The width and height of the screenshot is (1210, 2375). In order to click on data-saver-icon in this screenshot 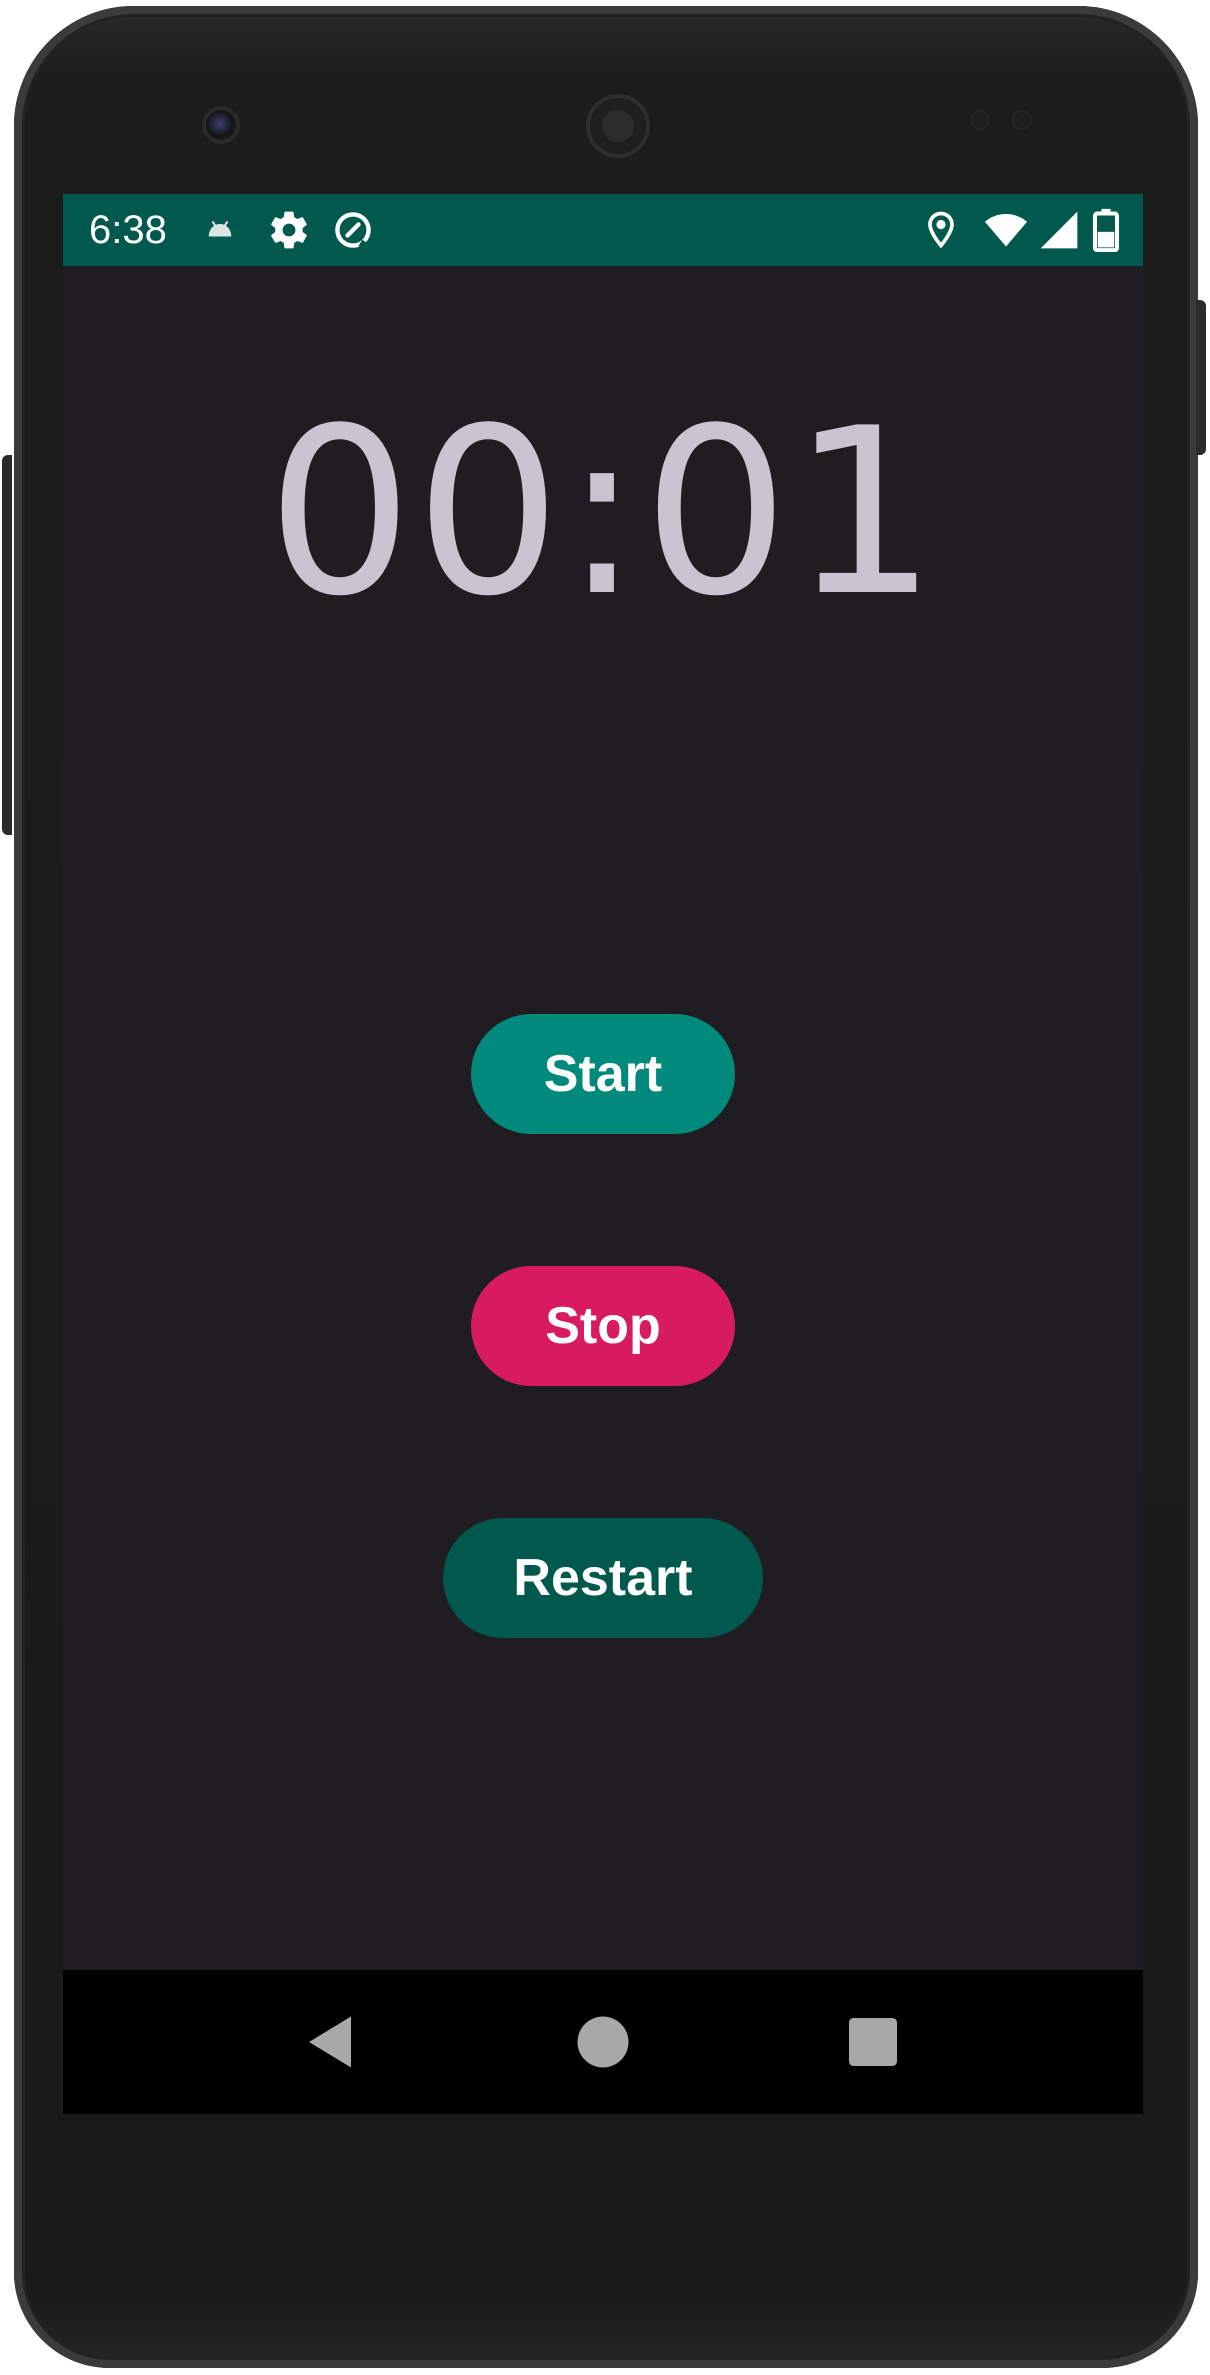, I will do `click(353, 230)`.